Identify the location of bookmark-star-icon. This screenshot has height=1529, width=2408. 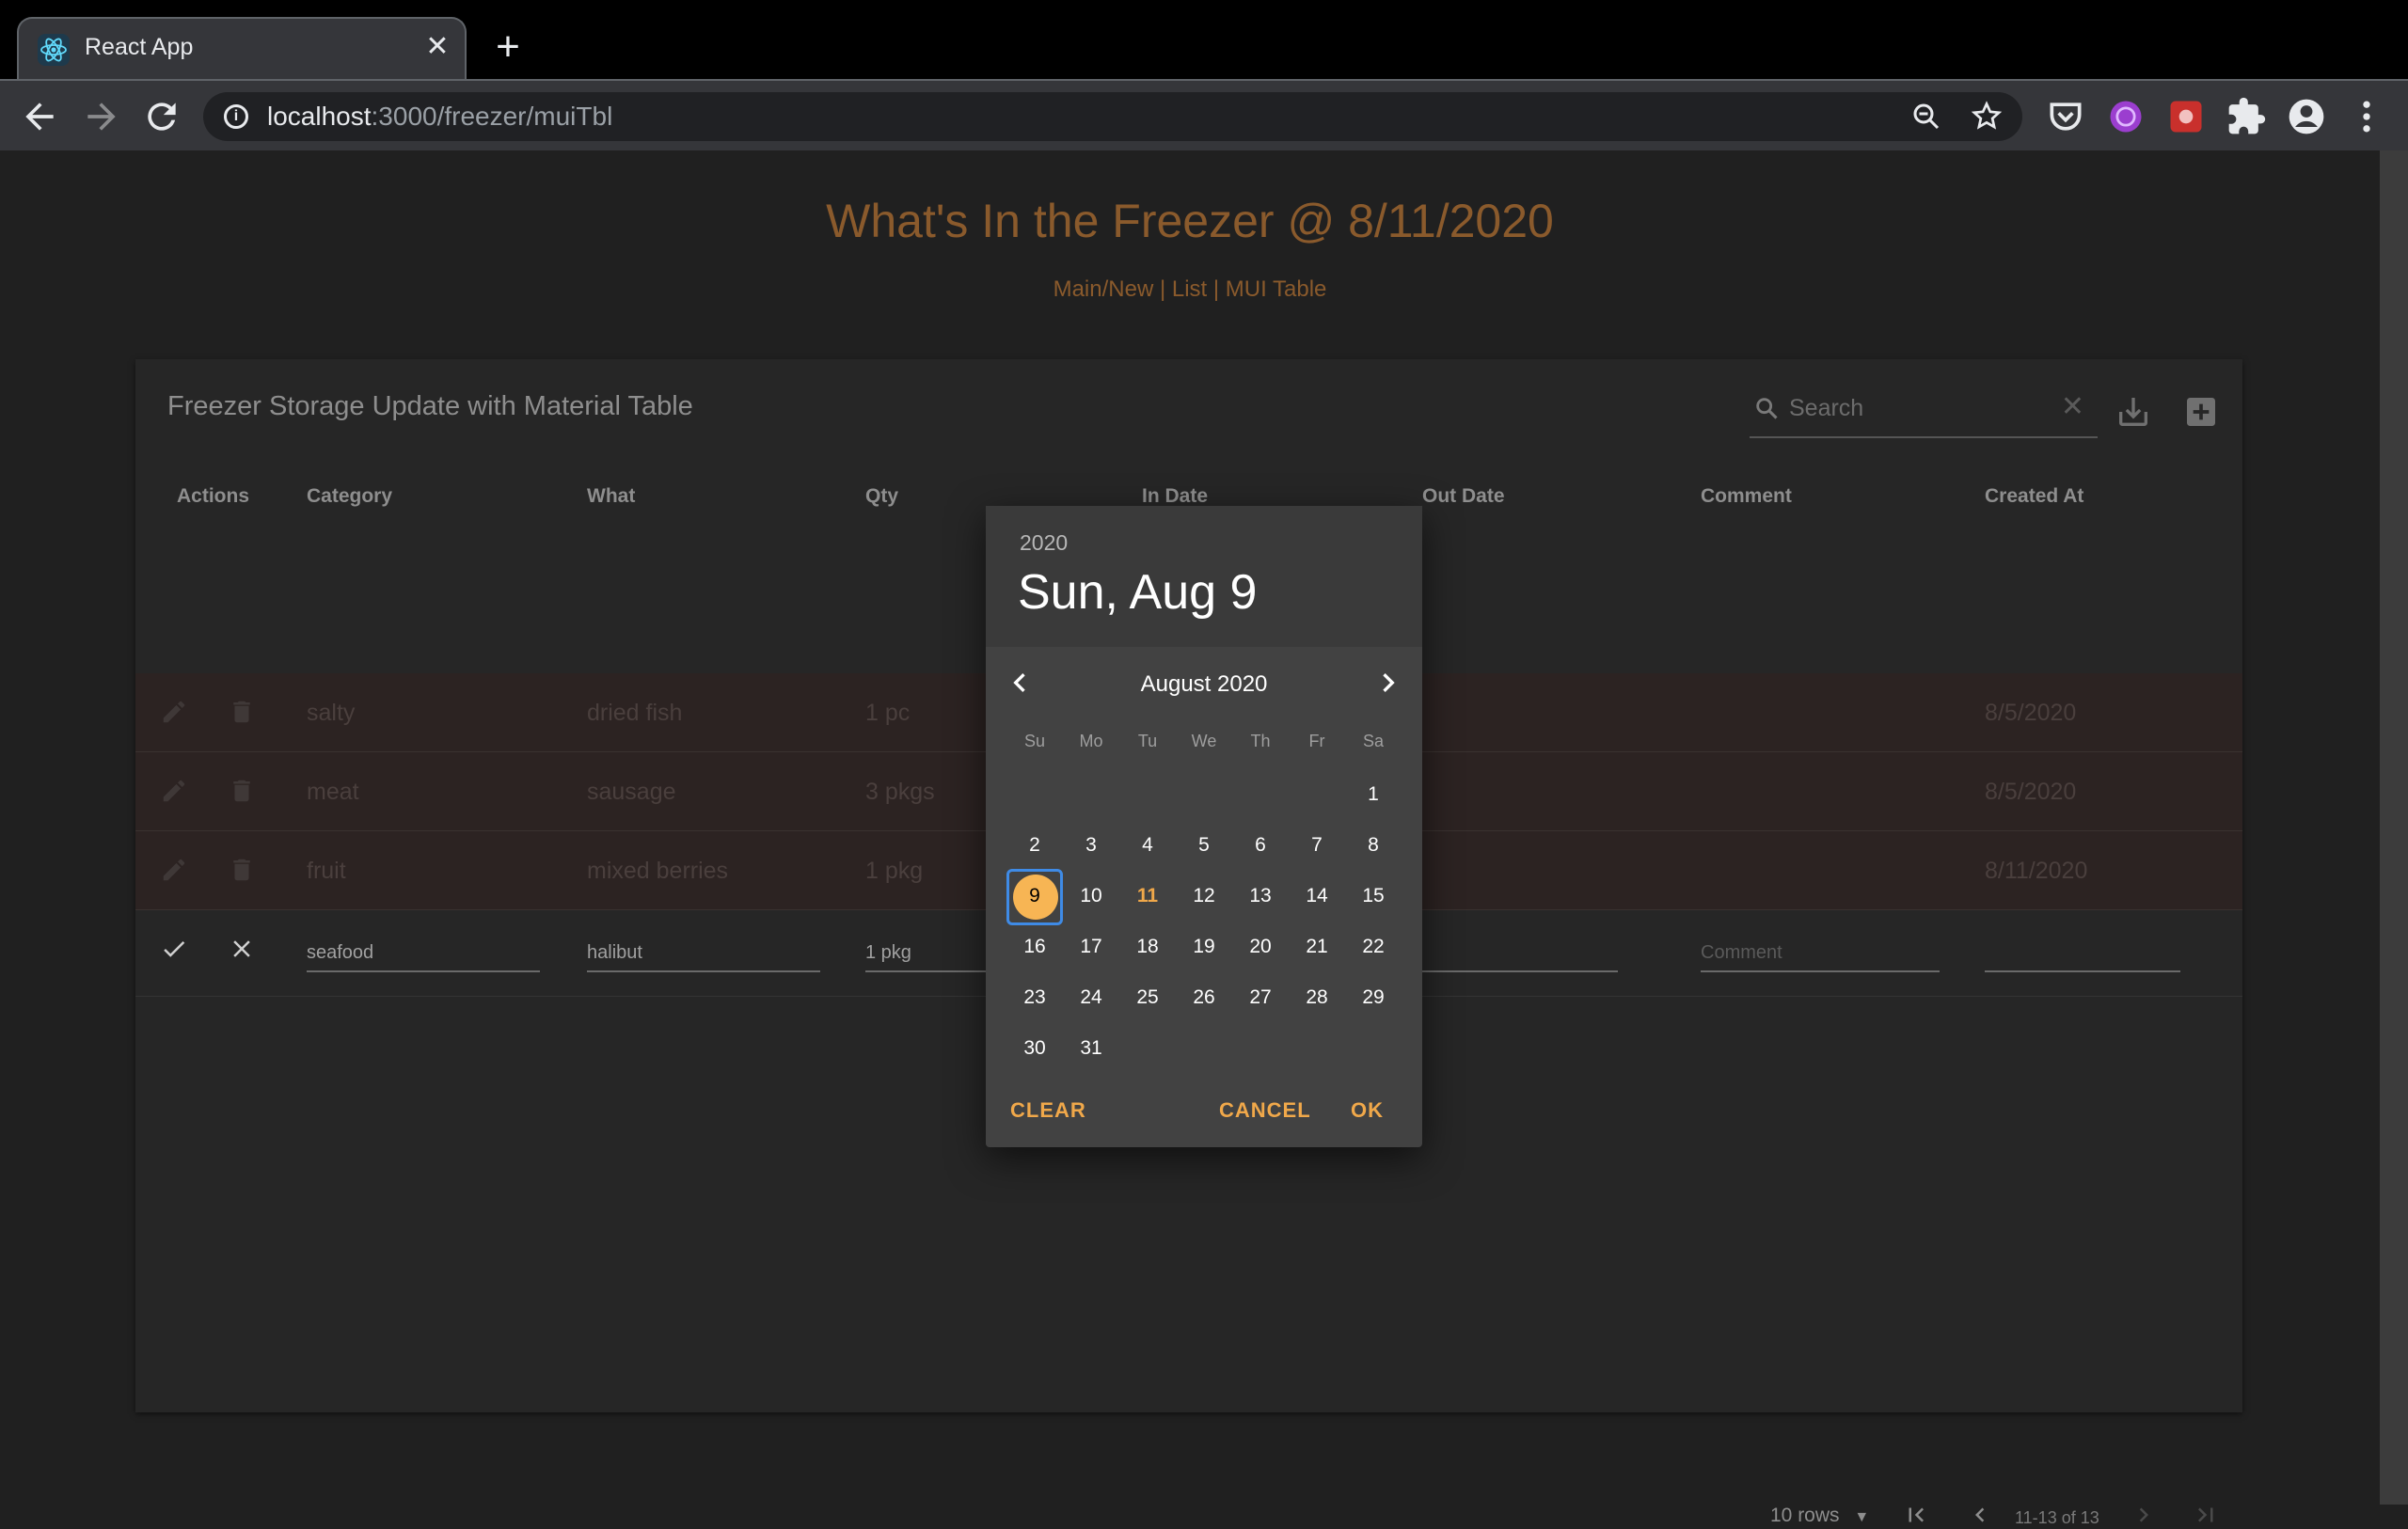
(1987, 117).